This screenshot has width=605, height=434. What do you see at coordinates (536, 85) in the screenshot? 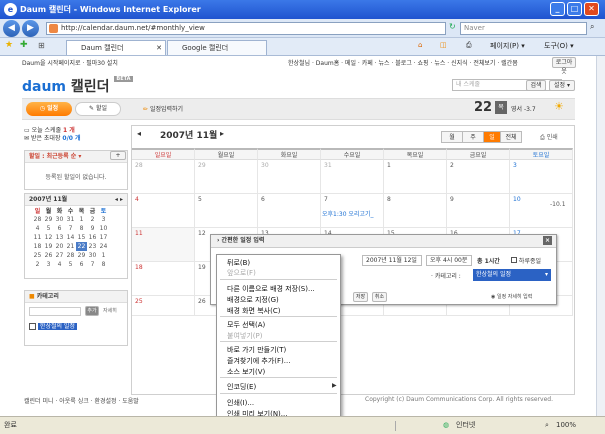
I see `search-button: 검색` at bounding box center [536, 85].